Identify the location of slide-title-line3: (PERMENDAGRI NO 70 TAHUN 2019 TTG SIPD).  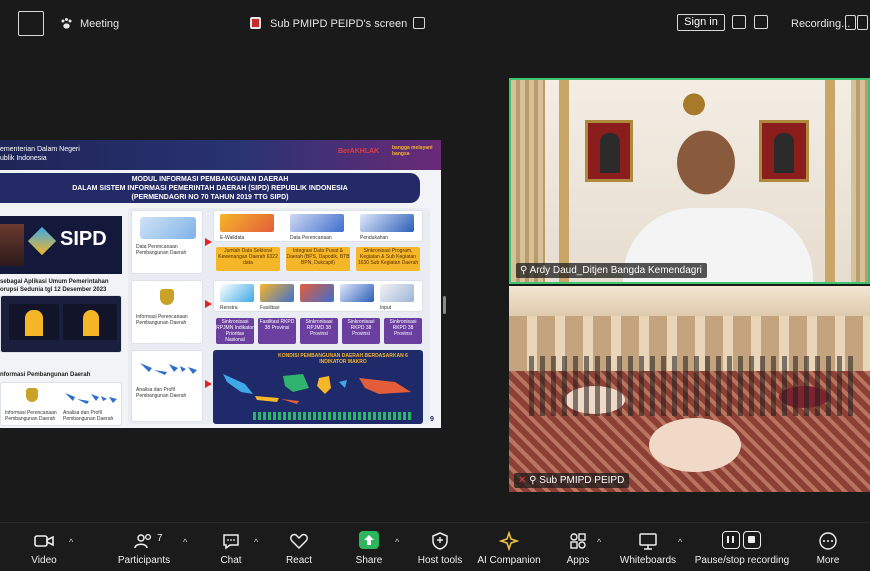
(210, 197).